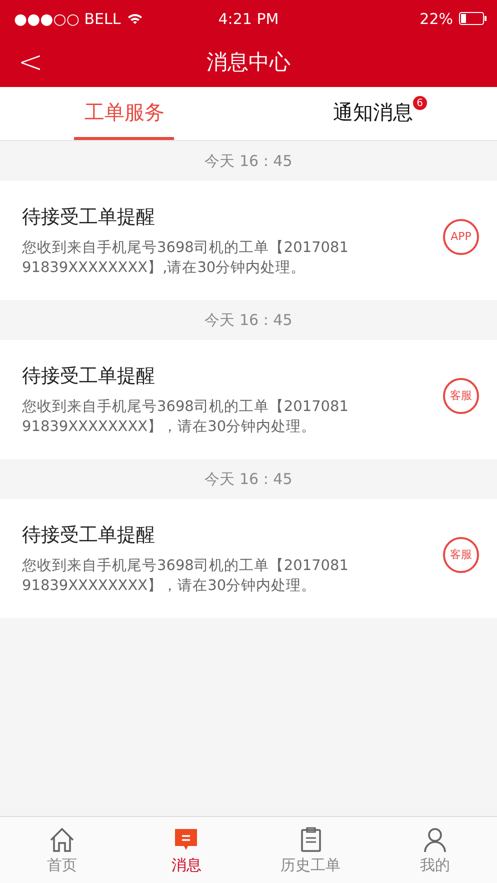 The width and height of the screenshot is (497, 883). Describe the element at coordinates (186, 258) in the screenshot. I see `message-body: 您收到来自手机尾号3698司机的工单【2017081 91839XXXXXXXX】,请在30分钟内处理。` at that location.